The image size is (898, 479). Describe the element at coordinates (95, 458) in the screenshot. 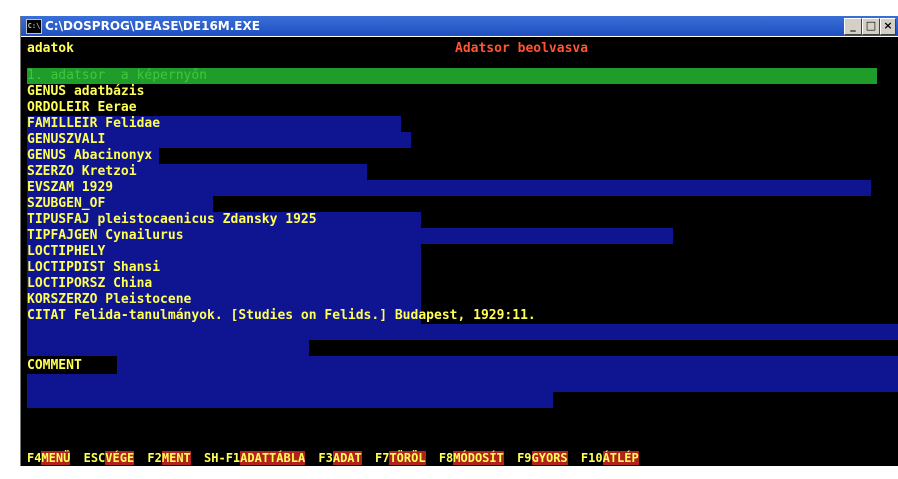

I see `fkey-esc-key: ESC` at that location.